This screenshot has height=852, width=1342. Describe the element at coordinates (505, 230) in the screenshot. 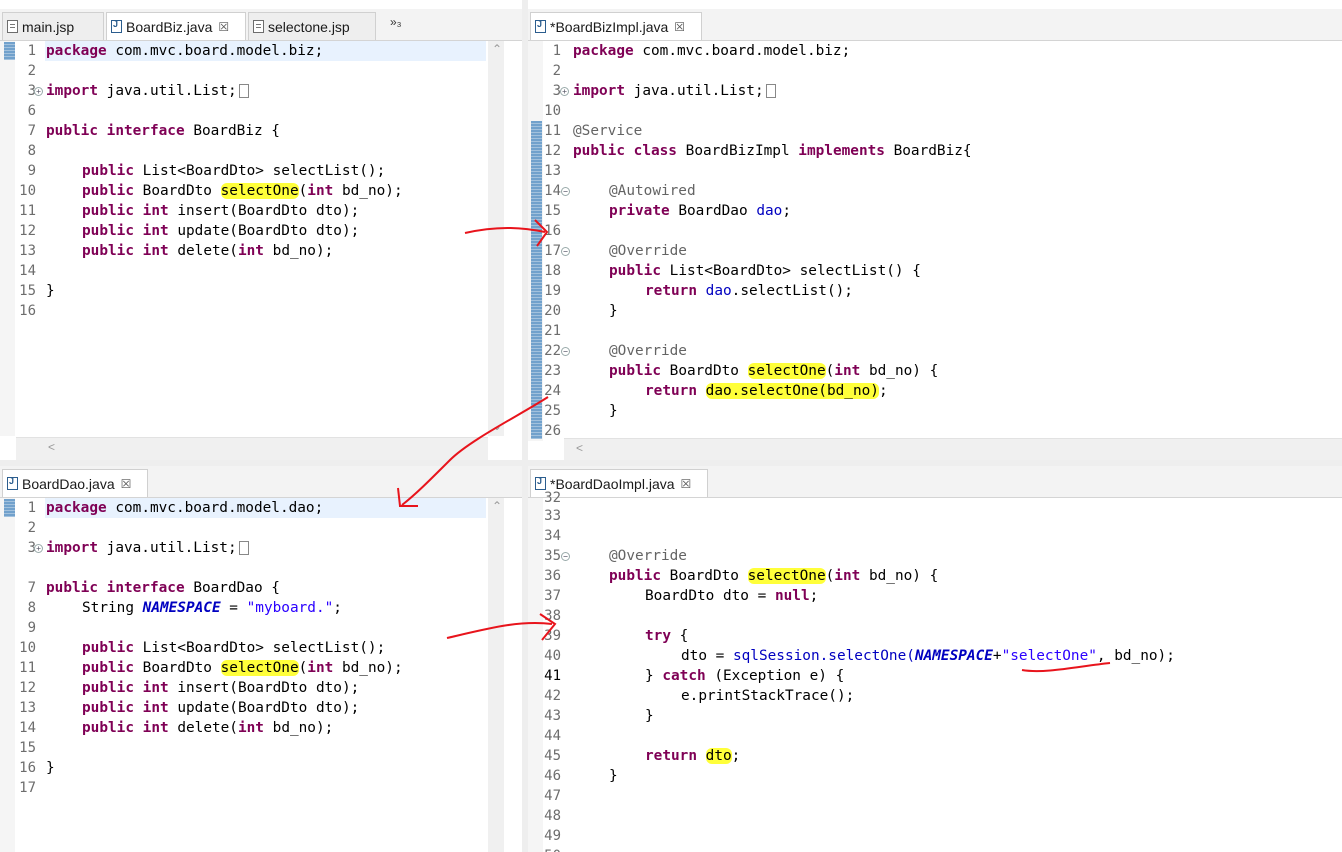

I see `red-arrow-biz-to-impl` at that location.